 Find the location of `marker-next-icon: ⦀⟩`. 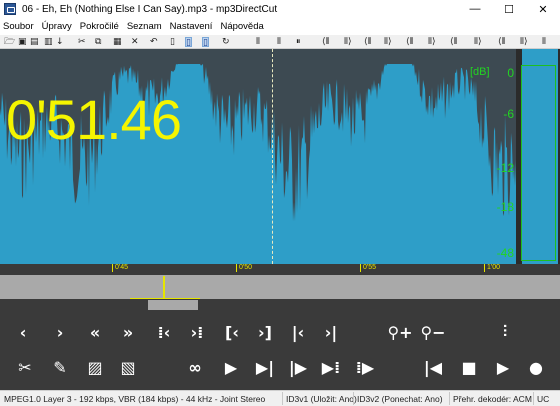

marker-next-icon: ⦀⟩ is located at coordinates (387, 42).